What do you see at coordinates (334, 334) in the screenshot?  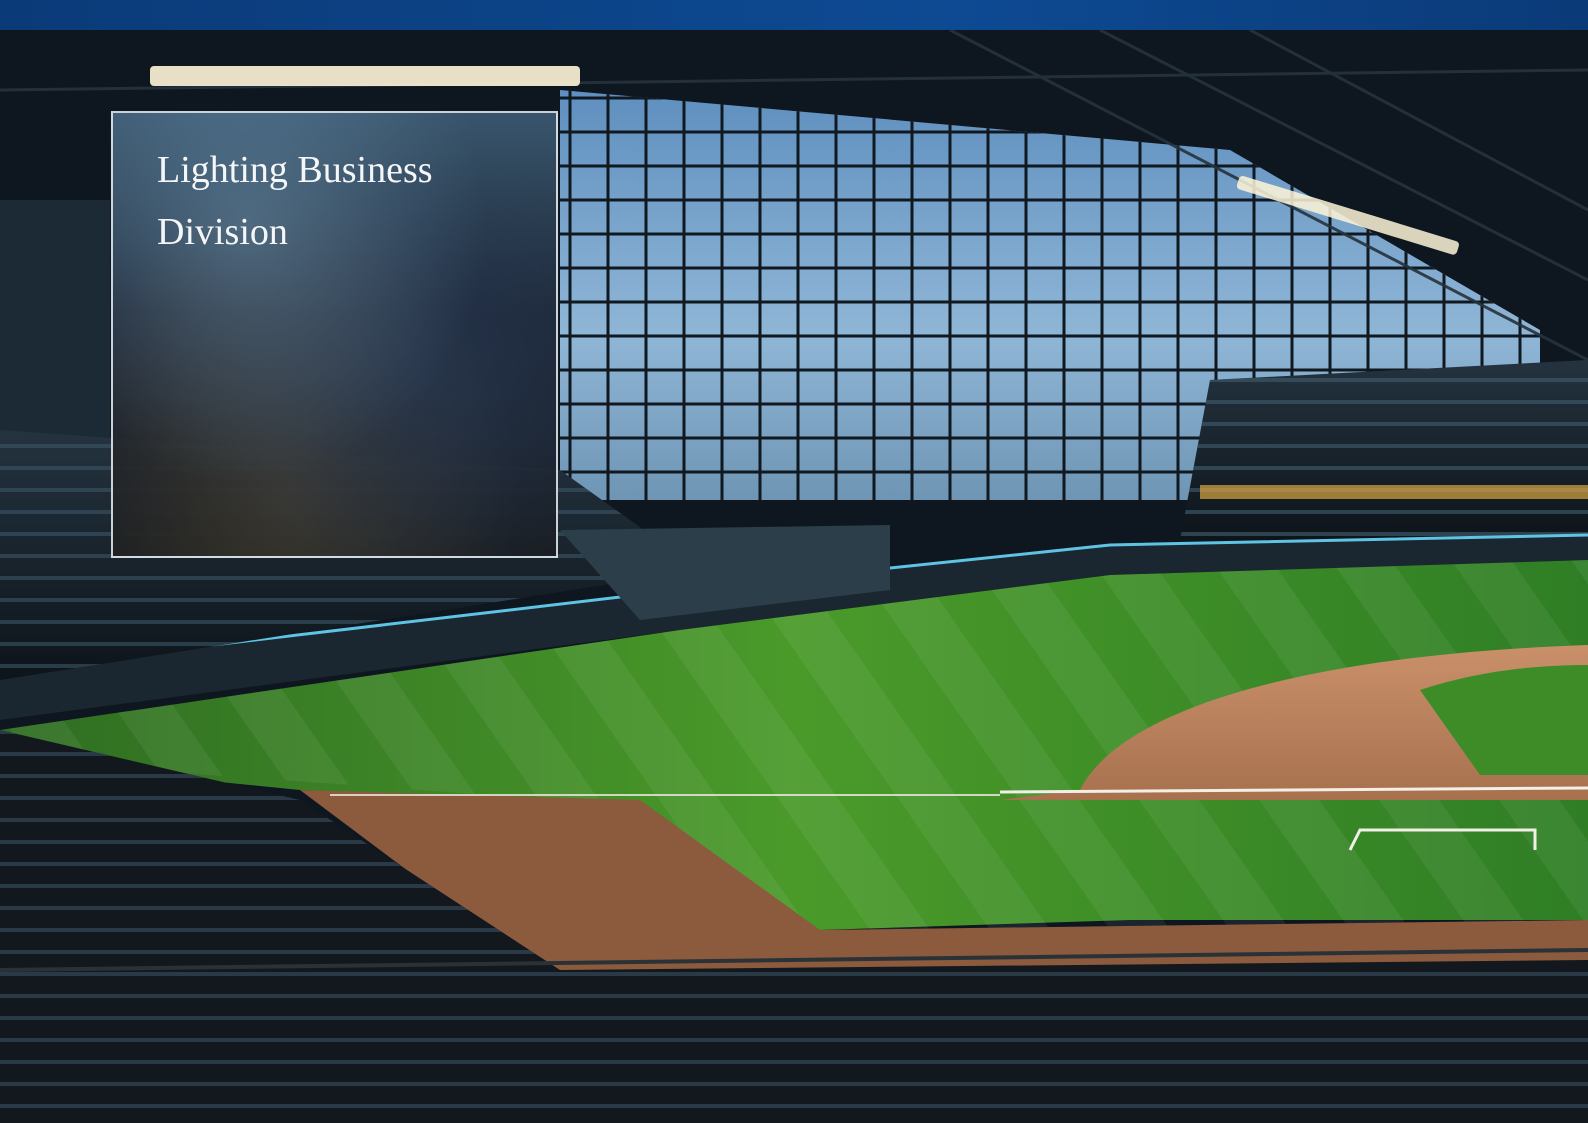 I see `division-title-panel: Lighting Business Division` at bounding box center [334, 334].